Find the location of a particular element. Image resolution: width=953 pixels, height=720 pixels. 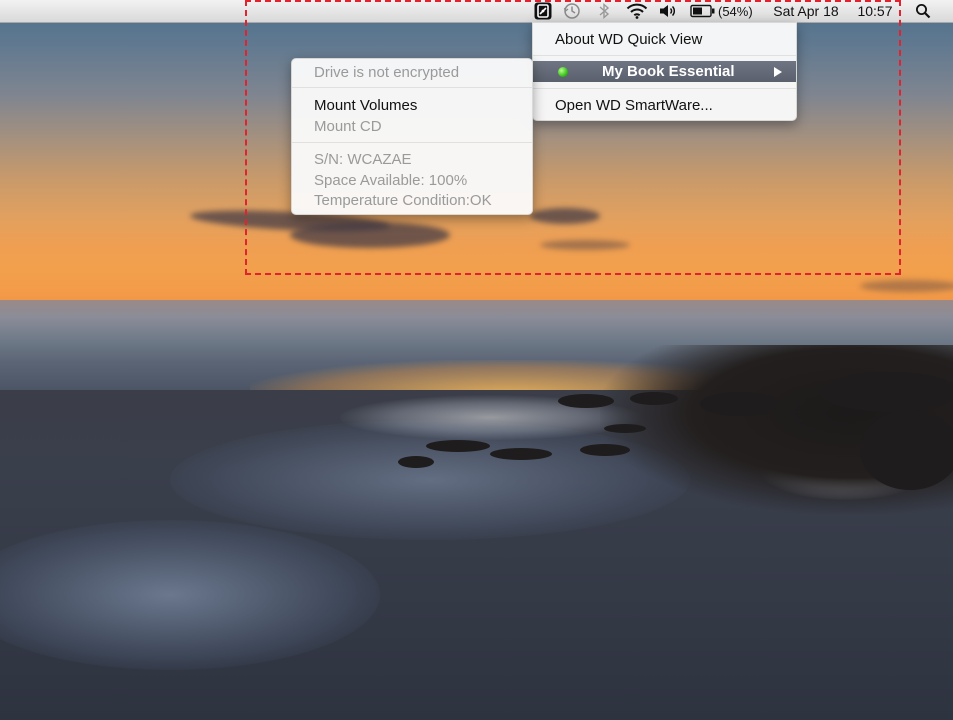

temperature-condition-item: Temperature Condition:OK is located at coordinates (412, 200).